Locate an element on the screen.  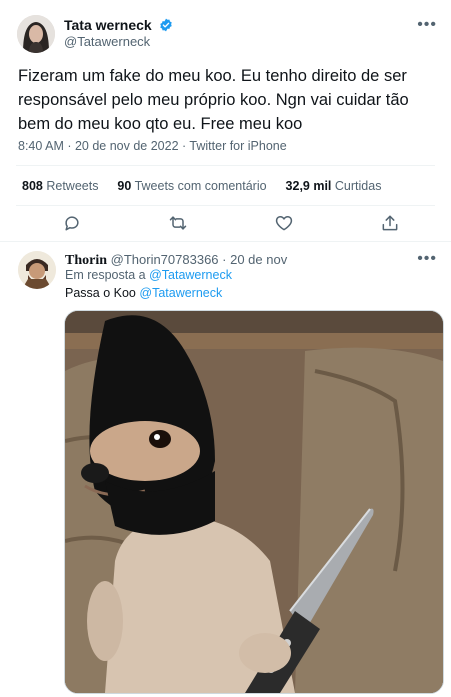
reply-avatar-image is located at coordinates (37, 270).